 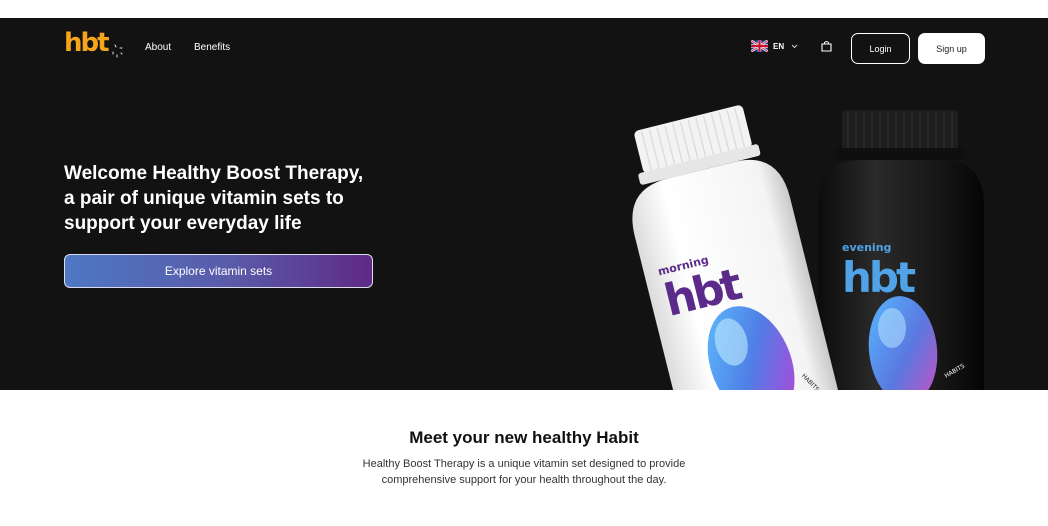 I want to click on explore-vitamin-sets-button: Explore vitamin sets, so click(x=218, y=271).